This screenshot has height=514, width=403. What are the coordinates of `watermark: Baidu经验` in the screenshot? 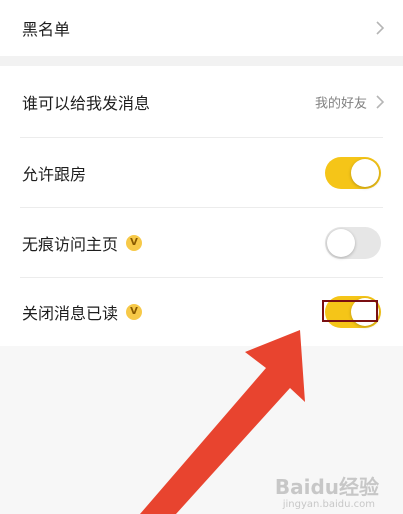 It's located at (326, 487).